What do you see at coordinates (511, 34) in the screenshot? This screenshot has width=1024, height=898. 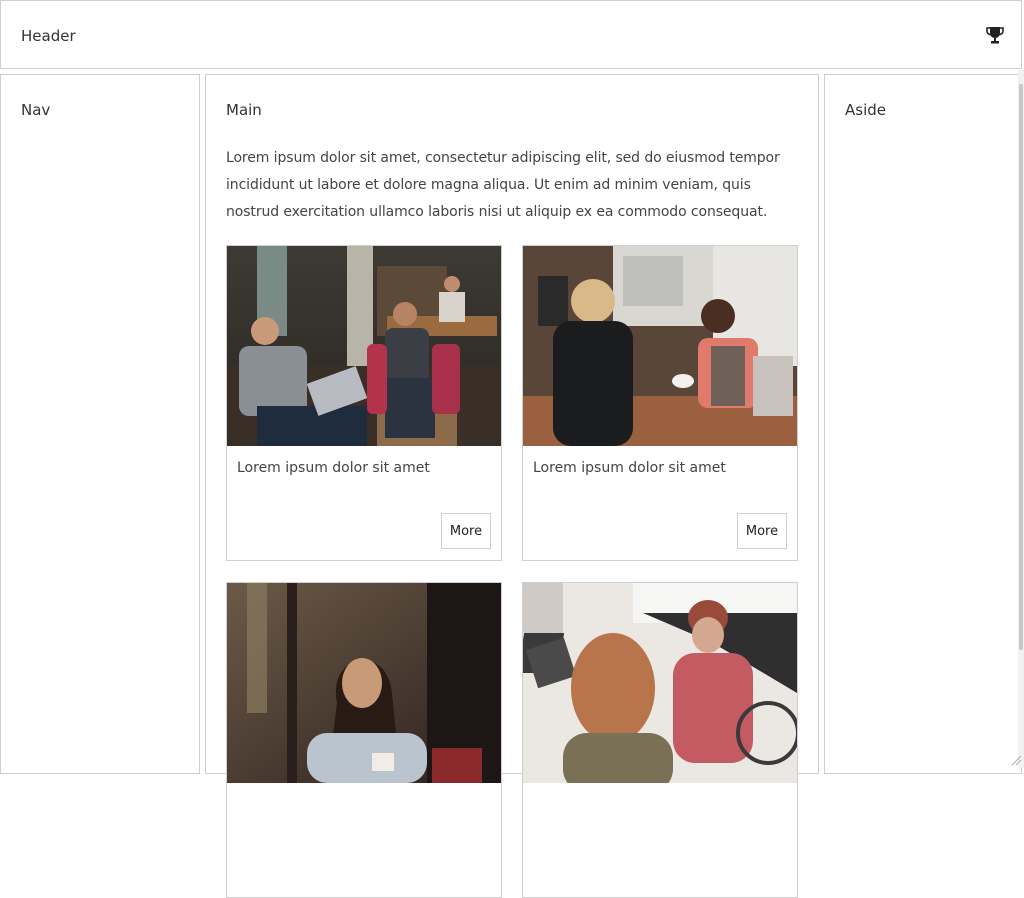 I see `page-header: Header` at bounding box center [511, 34].